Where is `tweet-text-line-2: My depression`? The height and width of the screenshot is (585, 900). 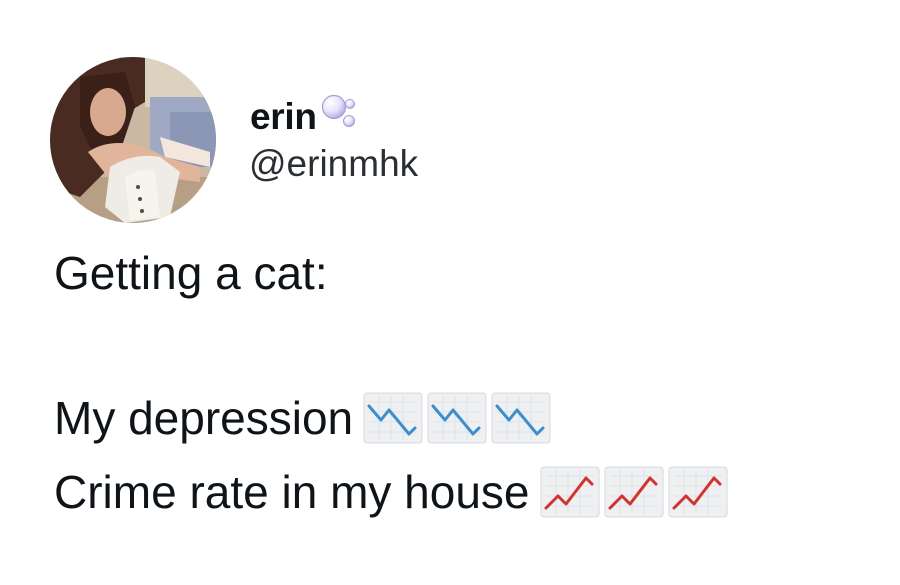 tweet-text-line-2: My depression is located at coordinates (302, 418).